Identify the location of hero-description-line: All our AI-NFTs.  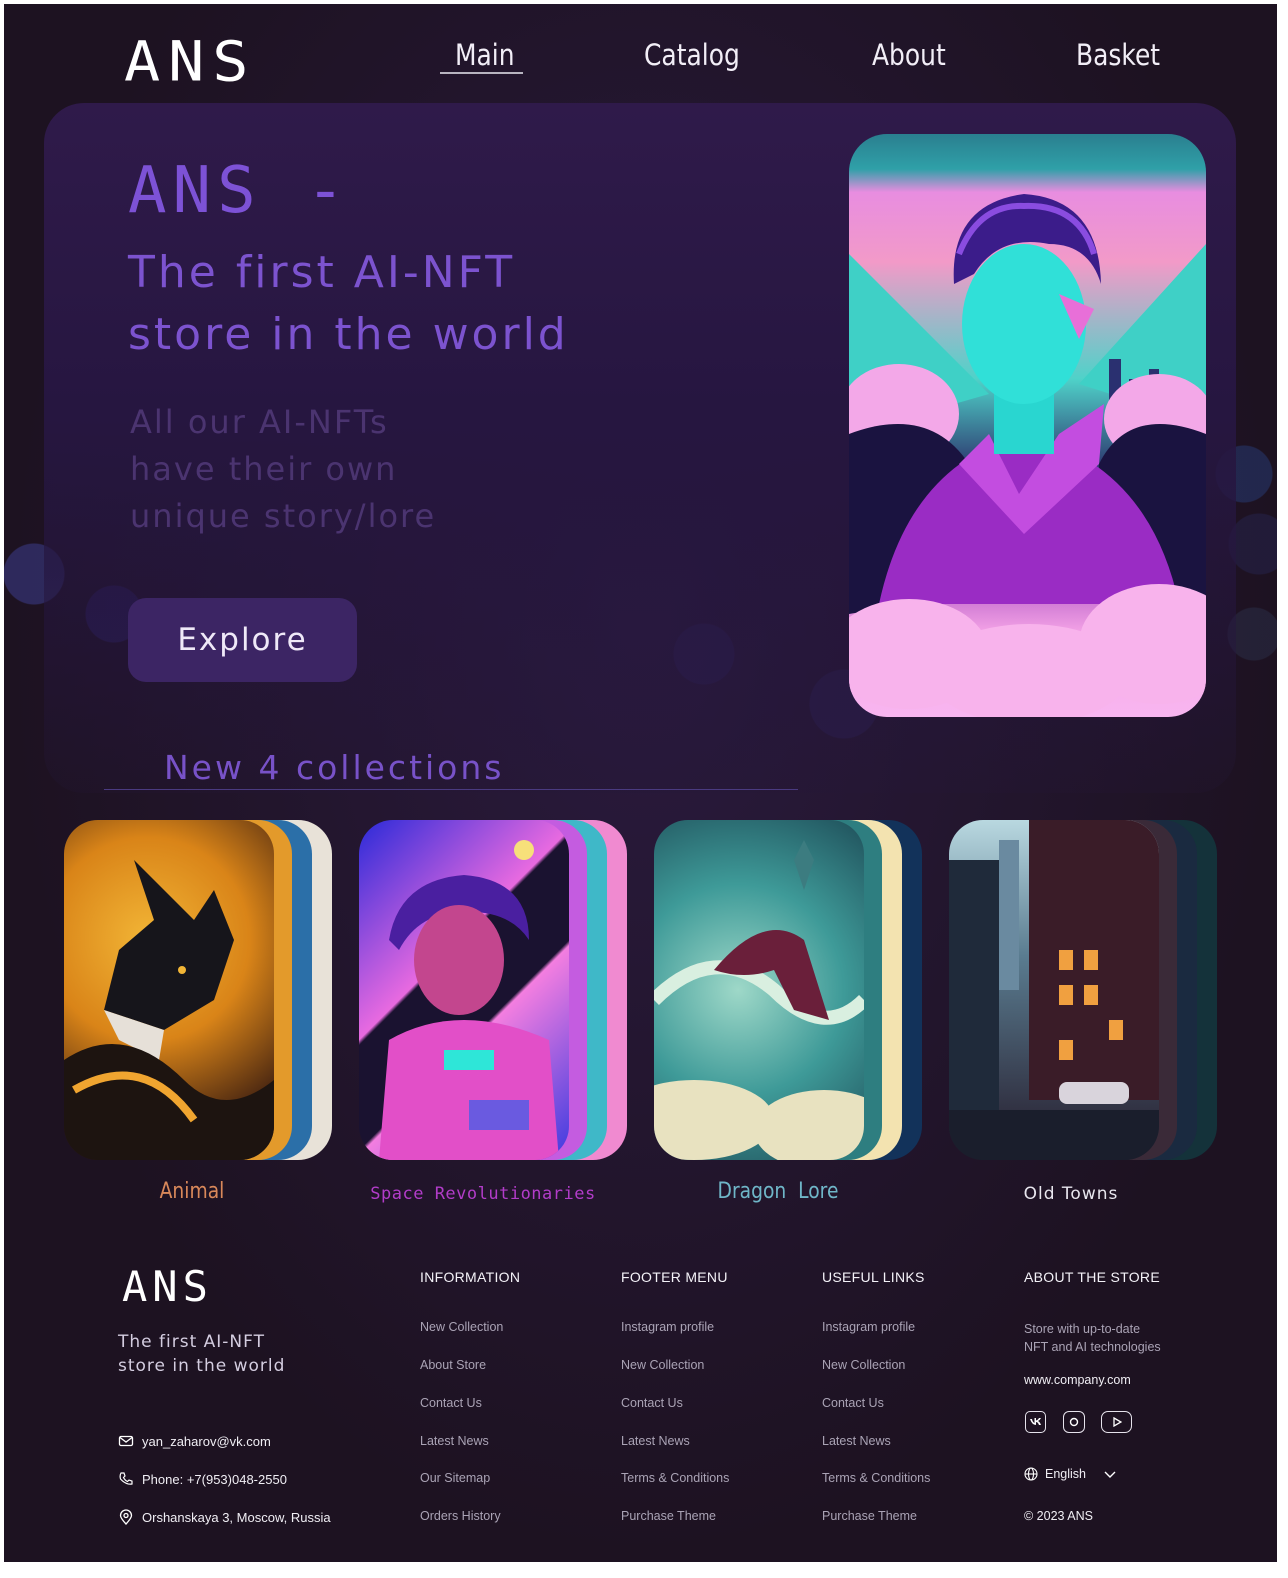
(259, 422).